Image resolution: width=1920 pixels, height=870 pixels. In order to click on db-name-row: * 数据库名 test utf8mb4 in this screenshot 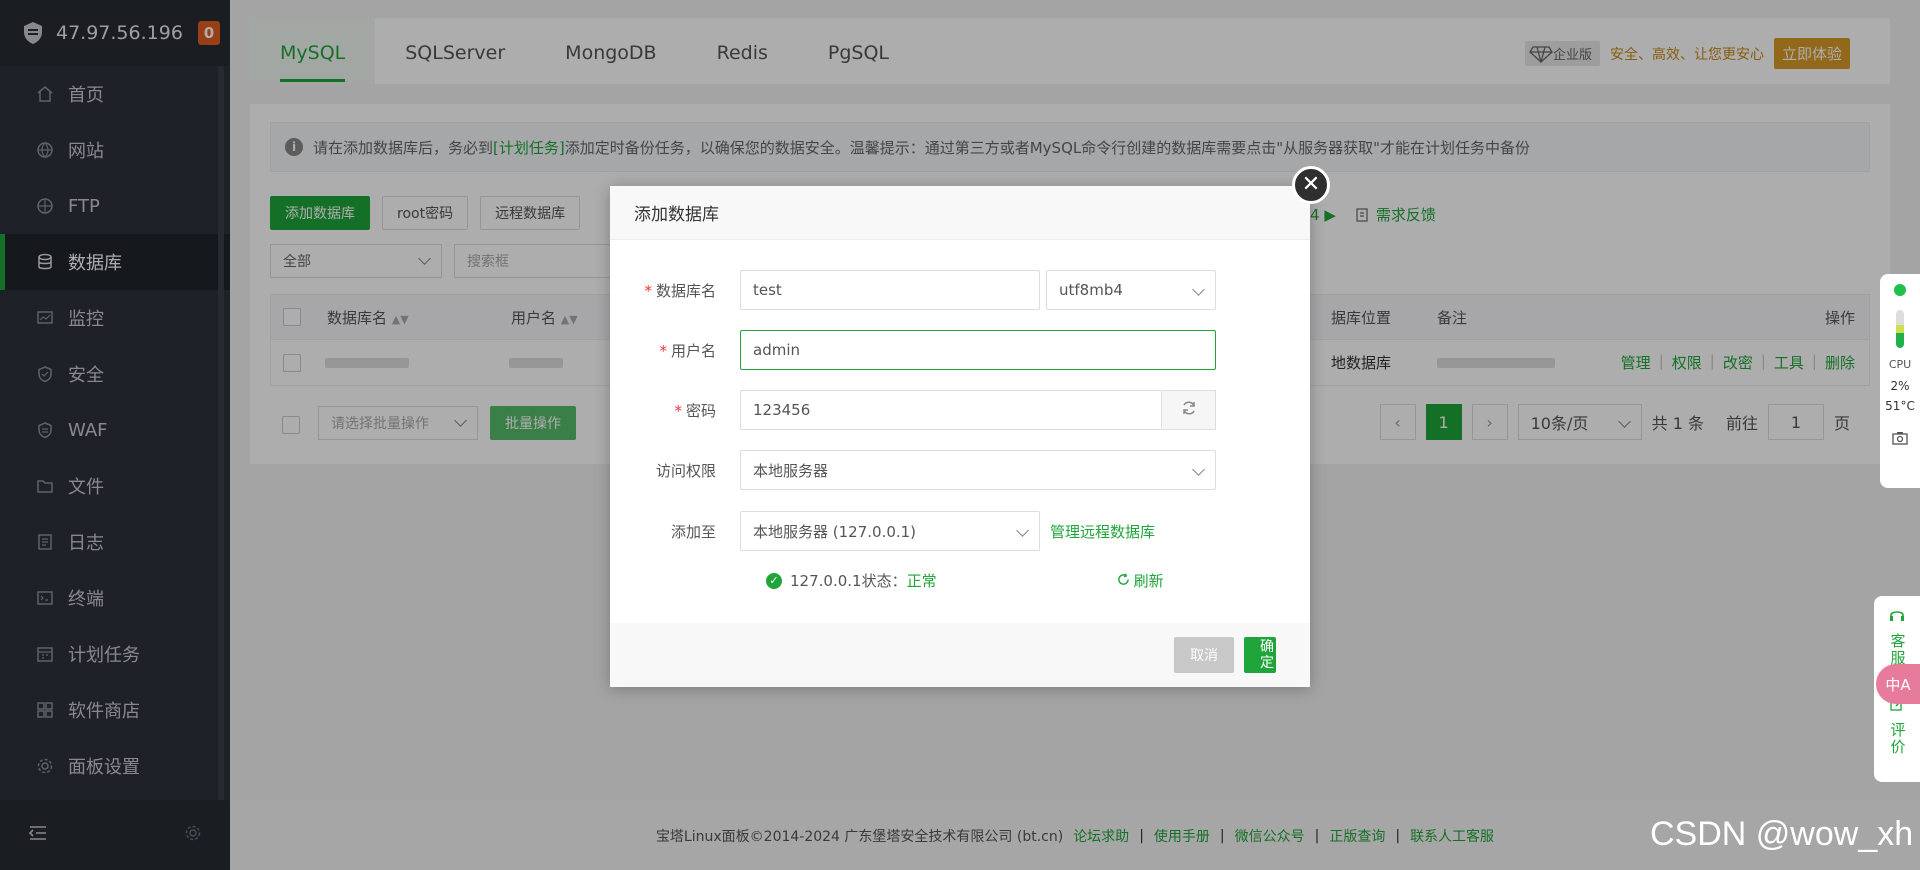, I will do `click(913, 290)`.